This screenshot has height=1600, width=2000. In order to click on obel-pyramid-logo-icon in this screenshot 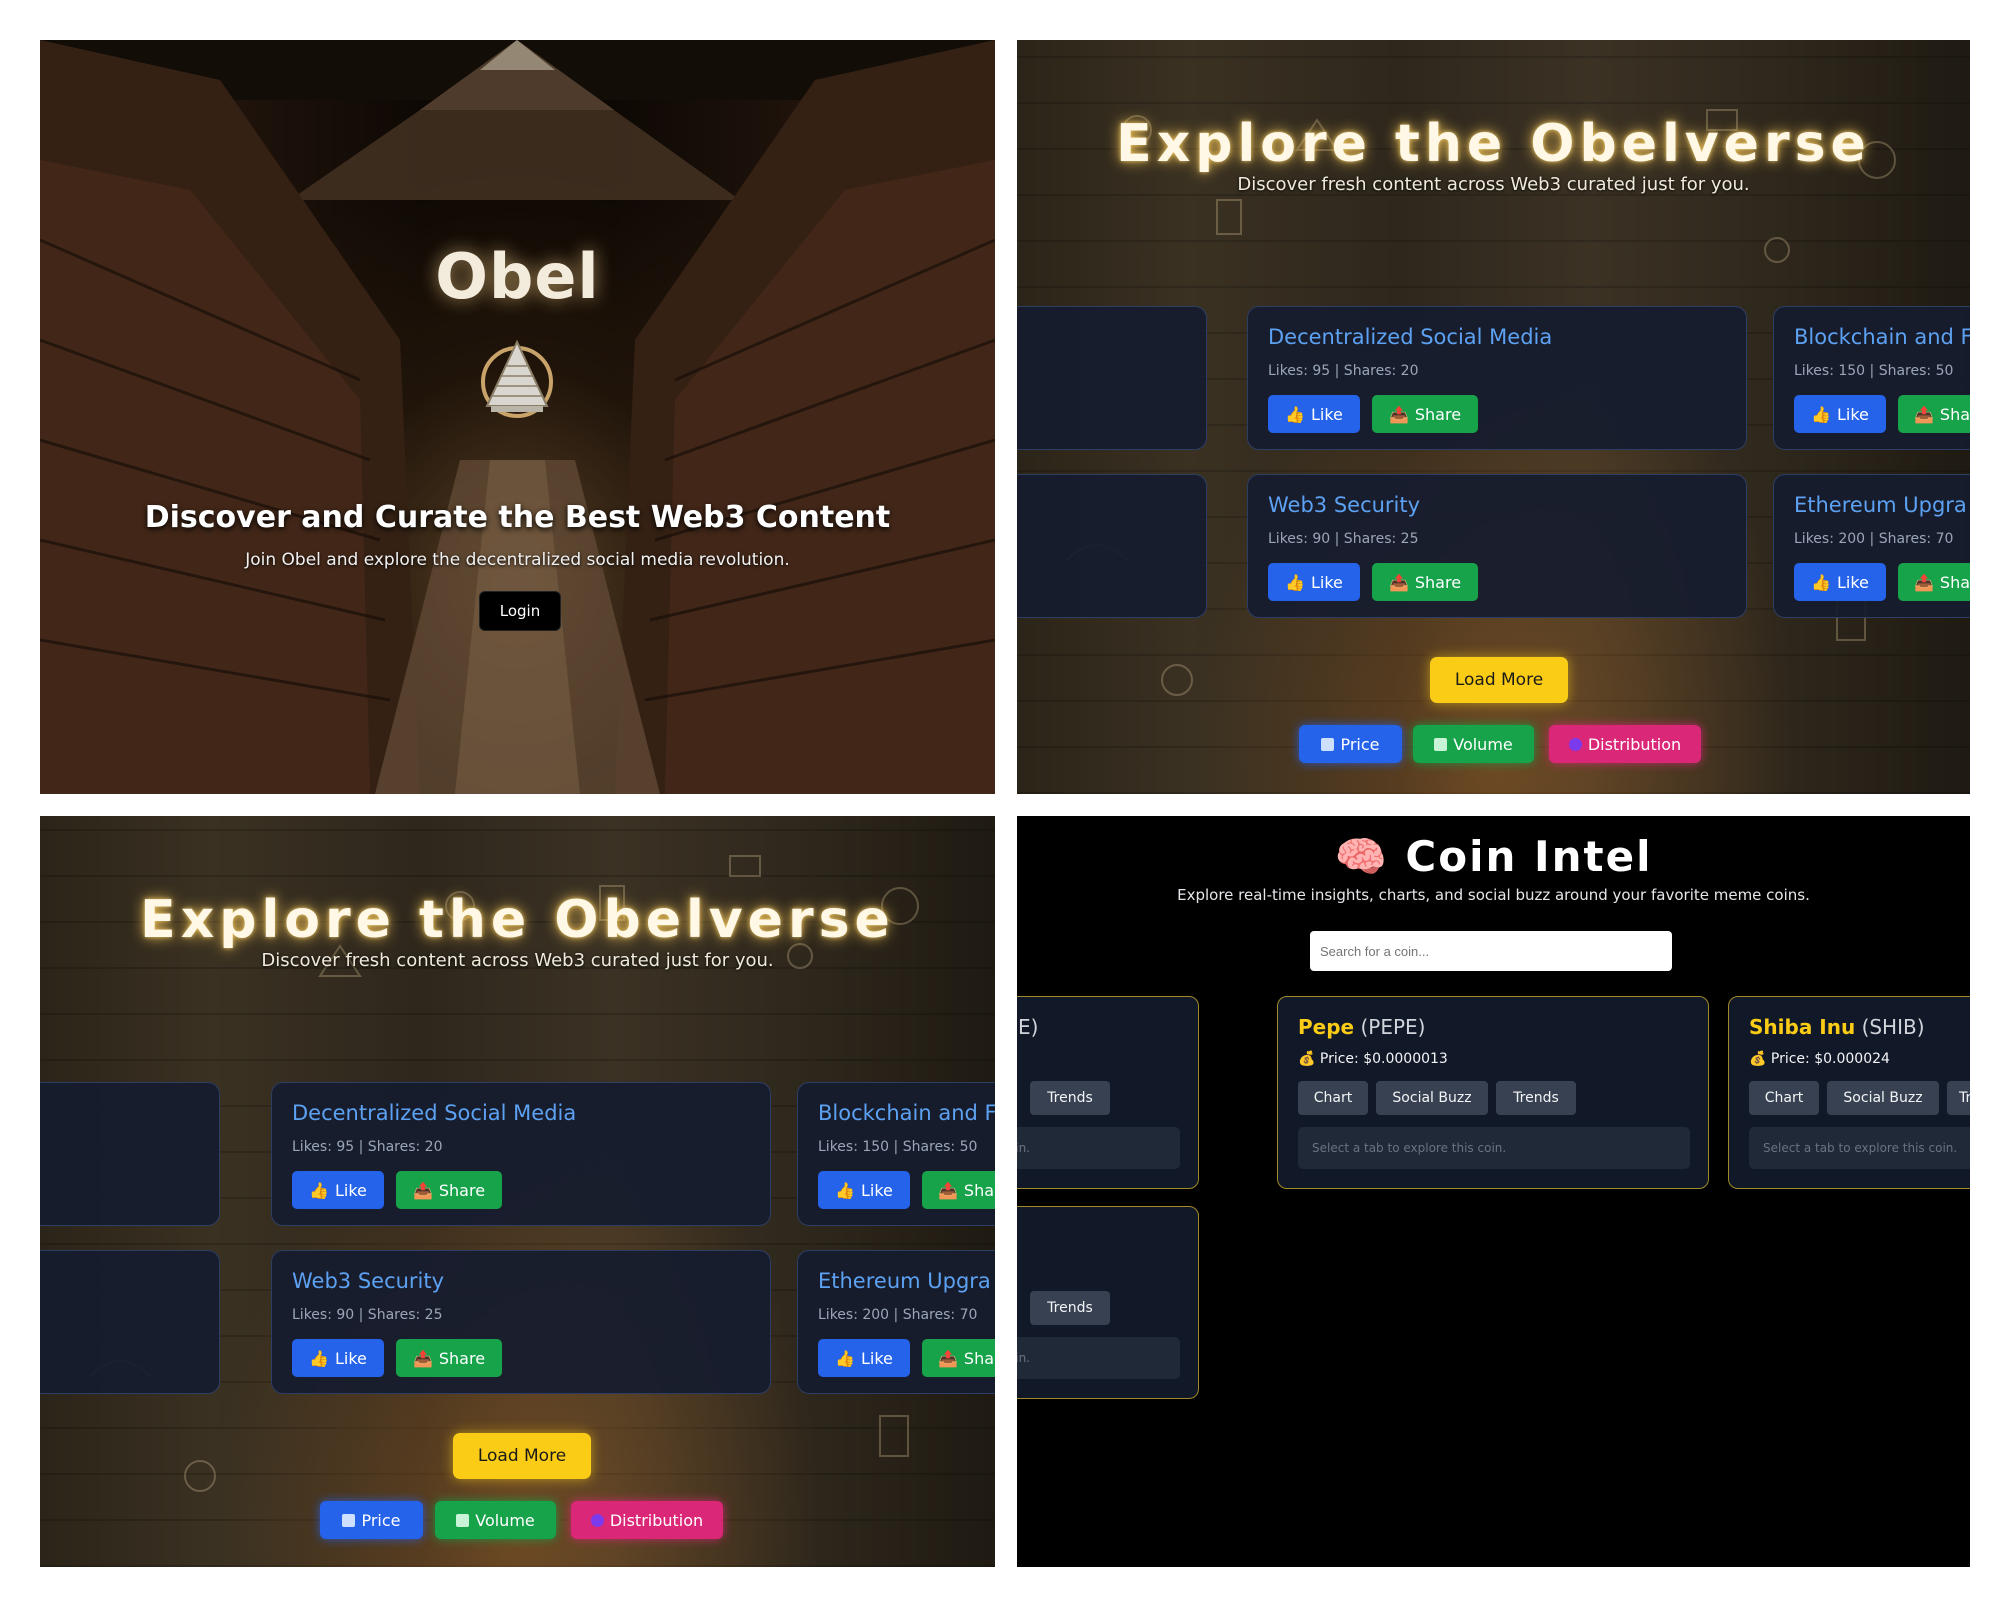, I will do `click(517, 378)`.